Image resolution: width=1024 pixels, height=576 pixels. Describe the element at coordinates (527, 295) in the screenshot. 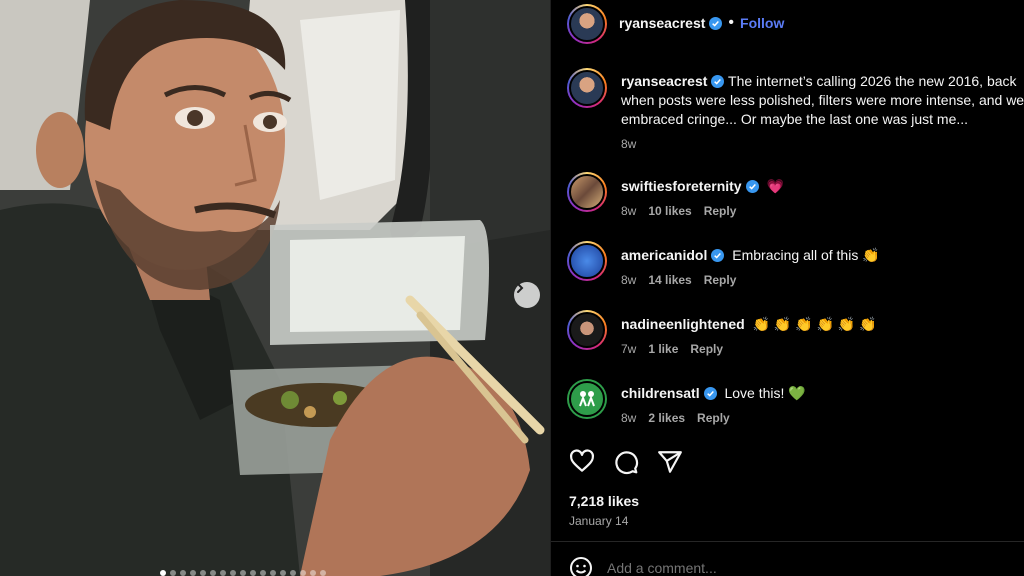

I see `next-photo-button` at that location.